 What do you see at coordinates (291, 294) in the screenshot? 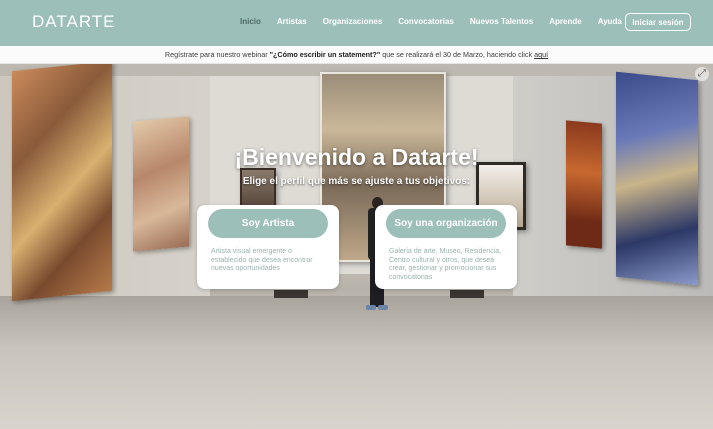
I see `pedestal-left` at bounding box center [291, 294].